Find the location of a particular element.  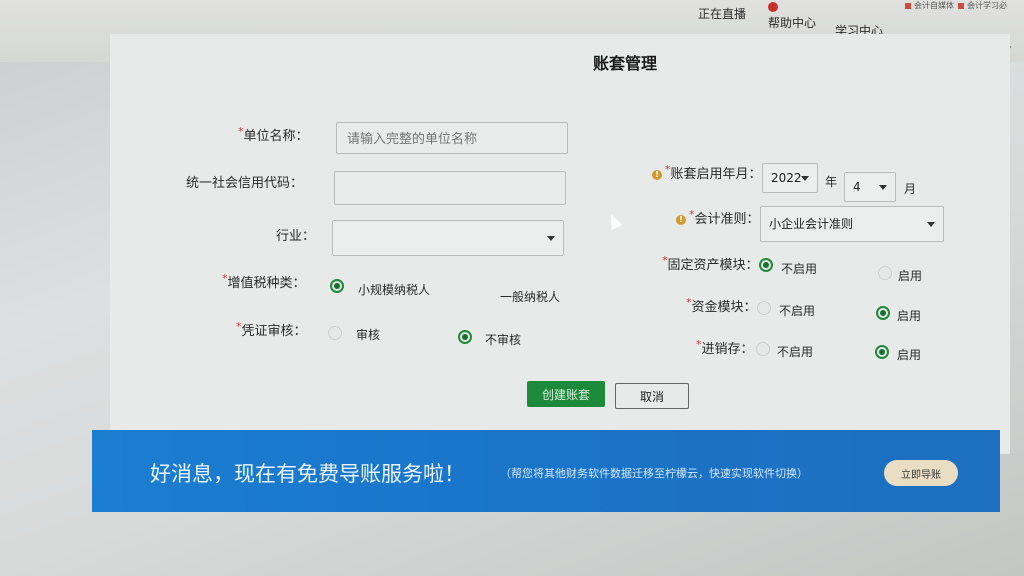

voucher-review-label: *凭证审核： is located at coordinates (271, 329).